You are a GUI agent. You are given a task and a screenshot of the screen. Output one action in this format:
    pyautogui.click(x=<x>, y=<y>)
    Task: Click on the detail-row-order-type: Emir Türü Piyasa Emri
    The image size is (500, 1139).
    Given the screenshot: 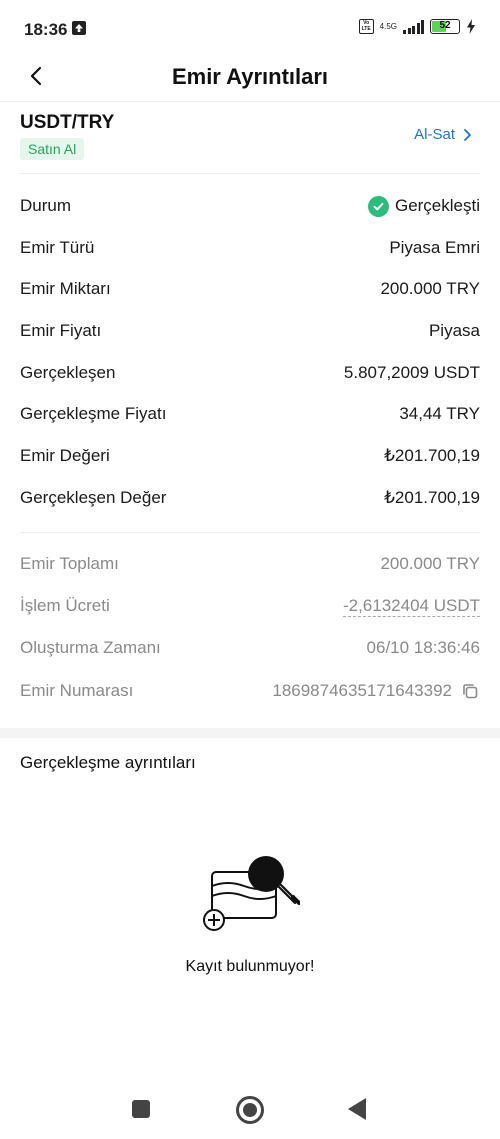 What is the action you would take?
    pyautogui.click(x=250, y=248)
    